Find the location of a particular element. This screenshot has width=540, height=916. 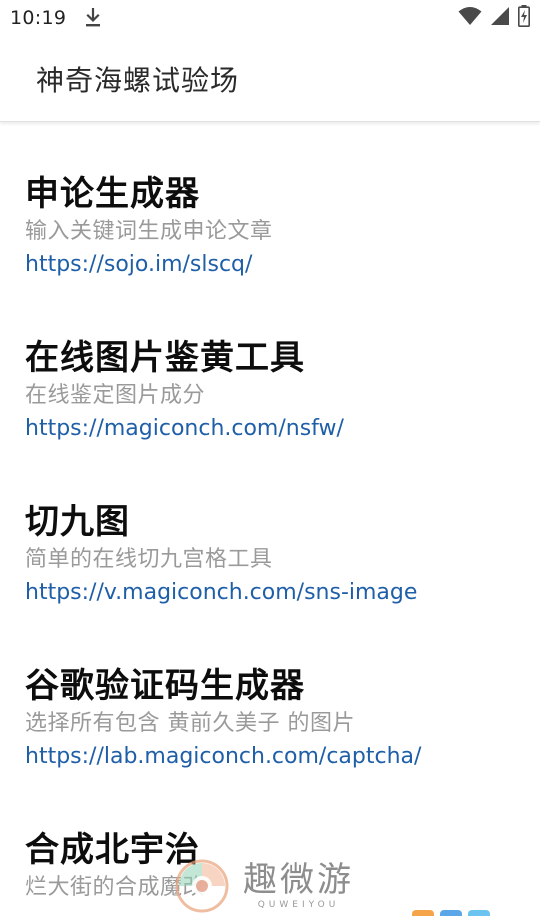

status-time: 10:19 is located at coordinates (38, 18).